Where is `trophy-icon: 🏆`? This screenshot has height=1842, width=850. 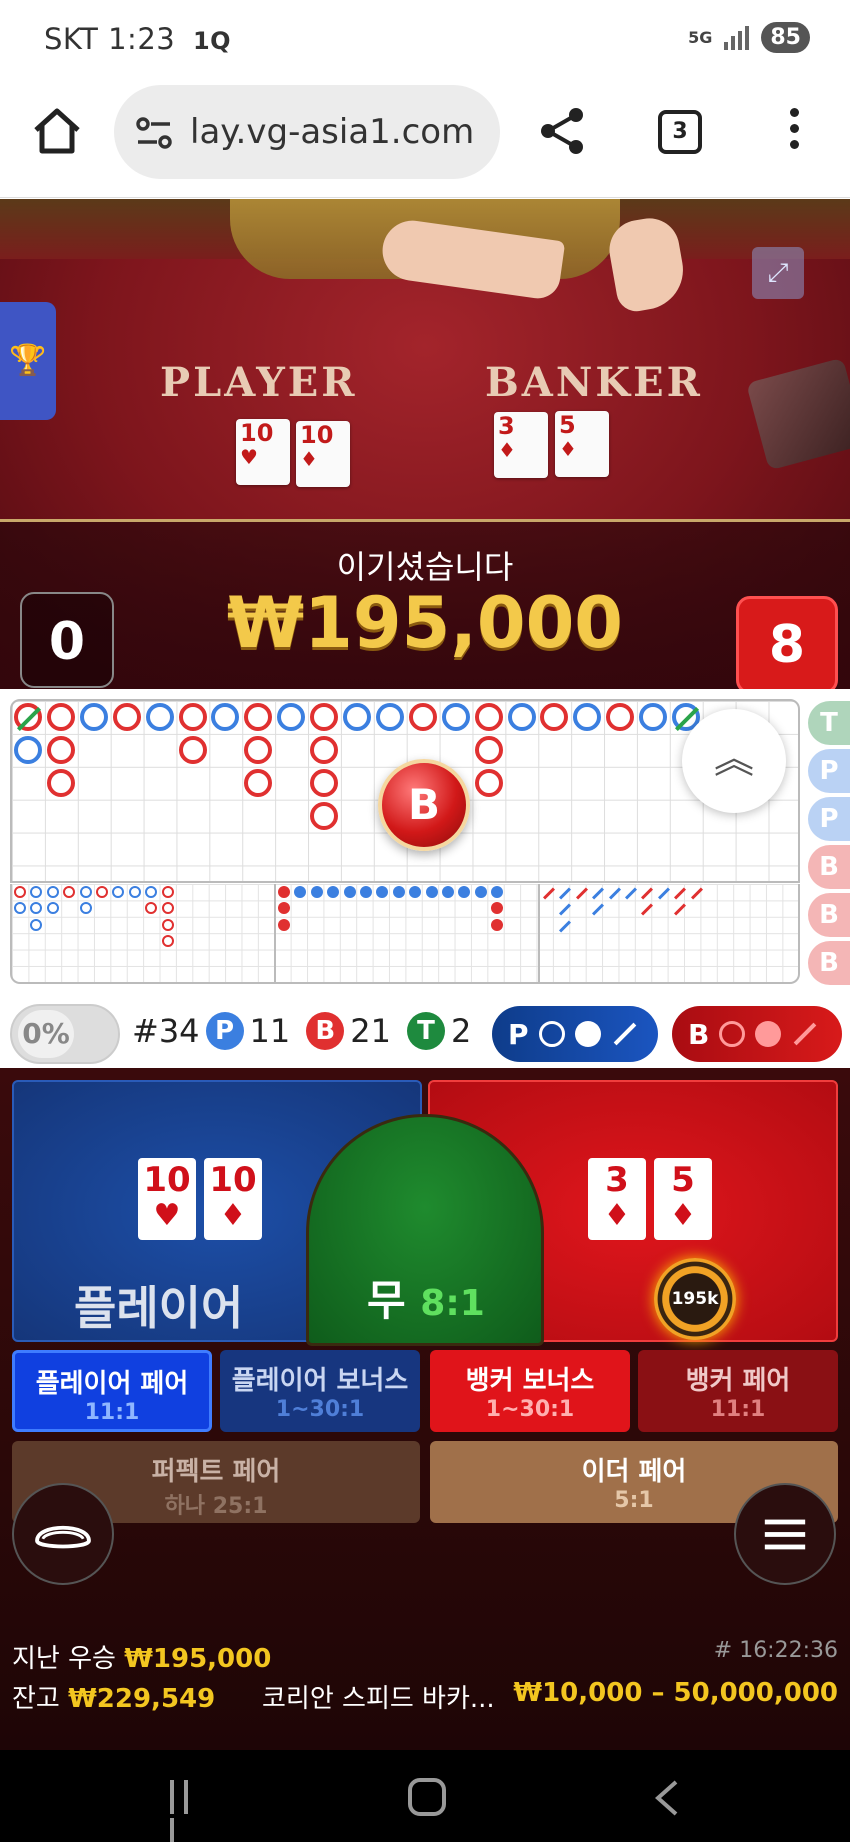
trophy-icon: 🏆 is located at coordinates (28, 361).